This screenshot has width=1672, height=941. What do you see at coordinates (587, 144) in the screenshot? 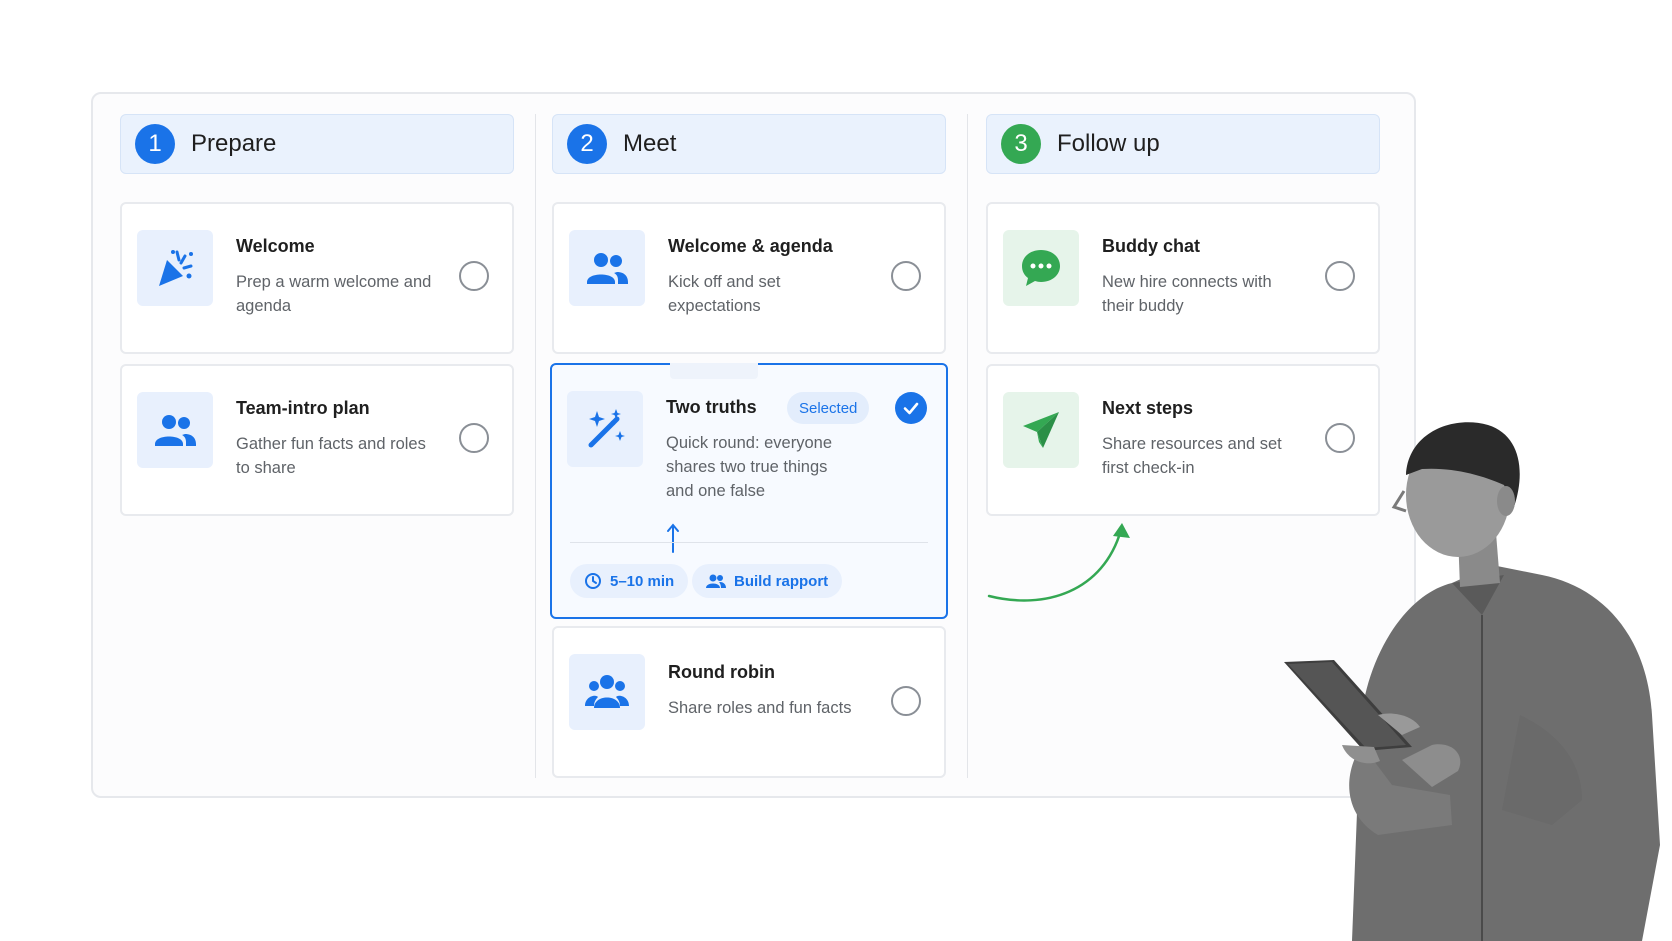
I see `step-number-badge: 2` at bounding box center [587, 144].